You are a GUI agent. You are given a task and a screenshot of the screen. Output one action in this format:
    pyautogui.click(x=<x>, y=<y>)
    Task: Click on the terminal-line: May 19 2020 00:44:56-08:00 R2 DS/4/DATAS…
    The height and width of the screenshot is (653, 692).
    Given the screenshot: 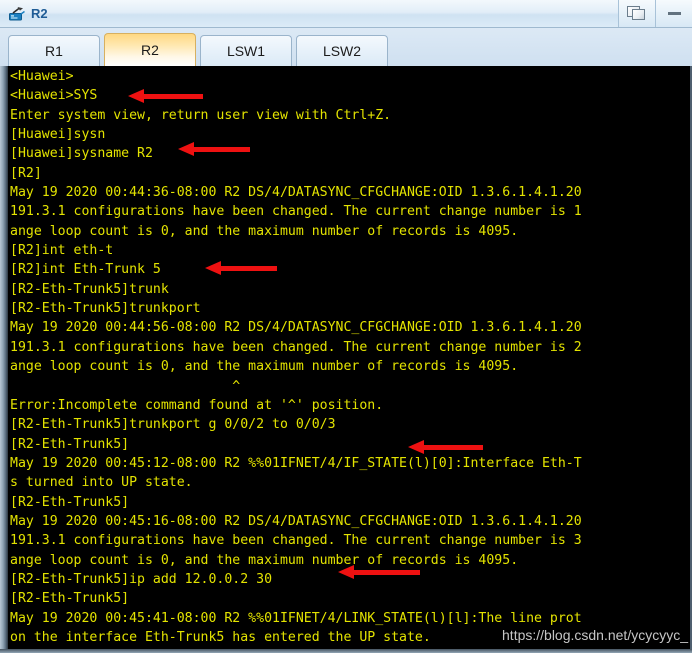 What is the action you would take?
    pyautogui.click(x=296, y=328)
    